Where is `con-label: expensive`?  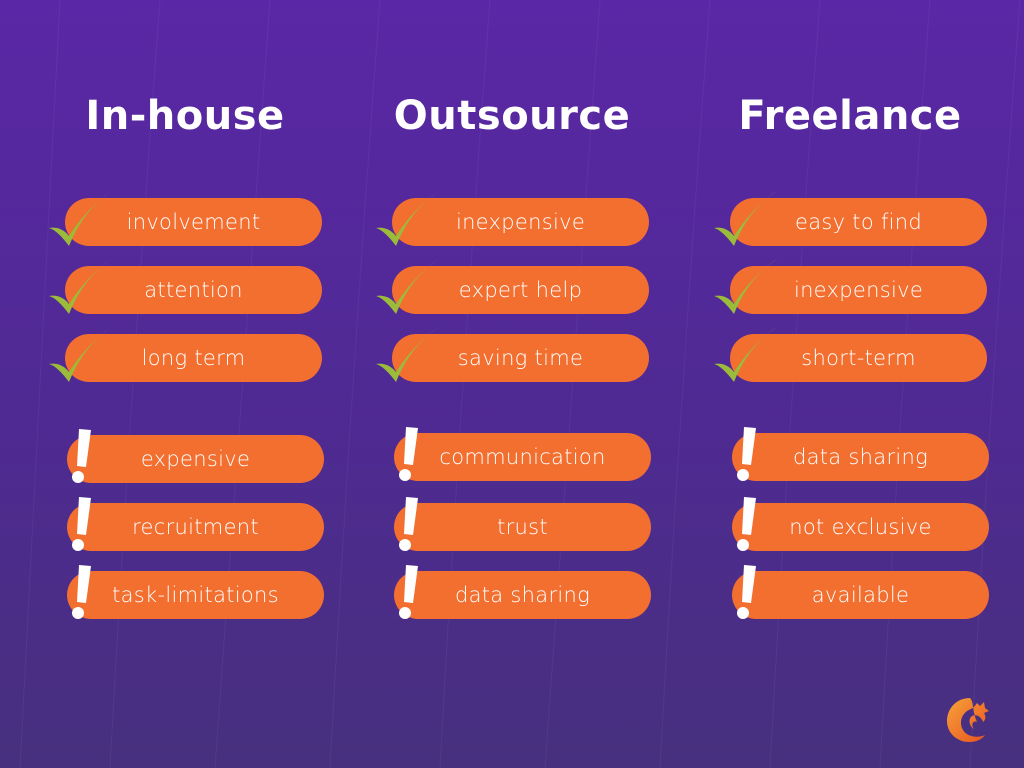 con-label: expensive is located at coordinates (195, 459).